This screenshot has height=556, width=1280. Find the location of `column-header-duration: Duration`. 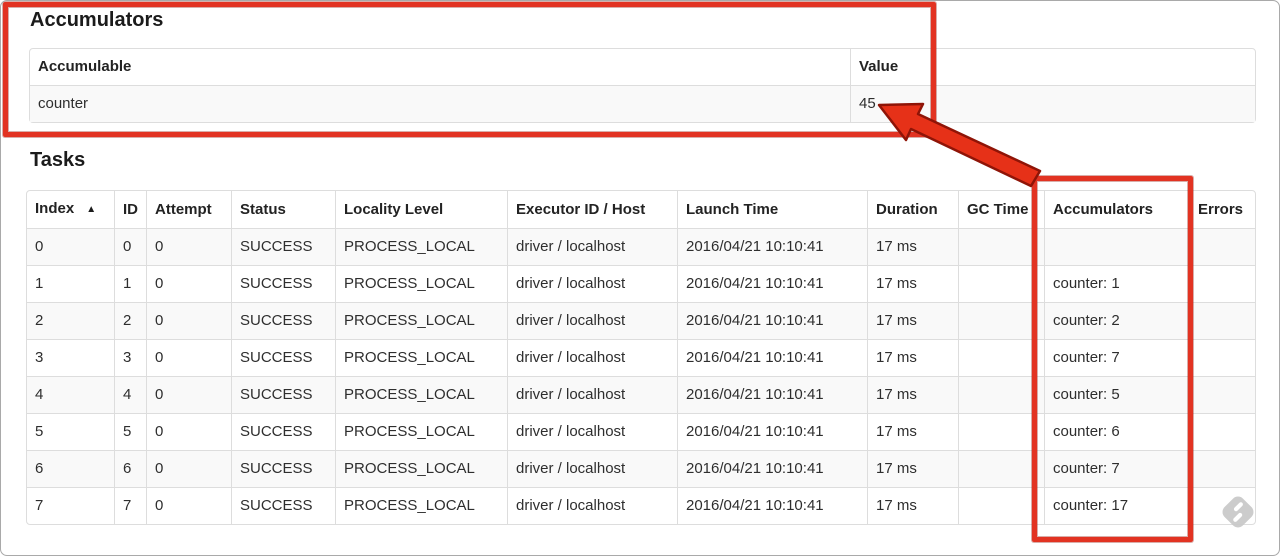

column-header-duration: Duration is located at coordinates (912, 209).